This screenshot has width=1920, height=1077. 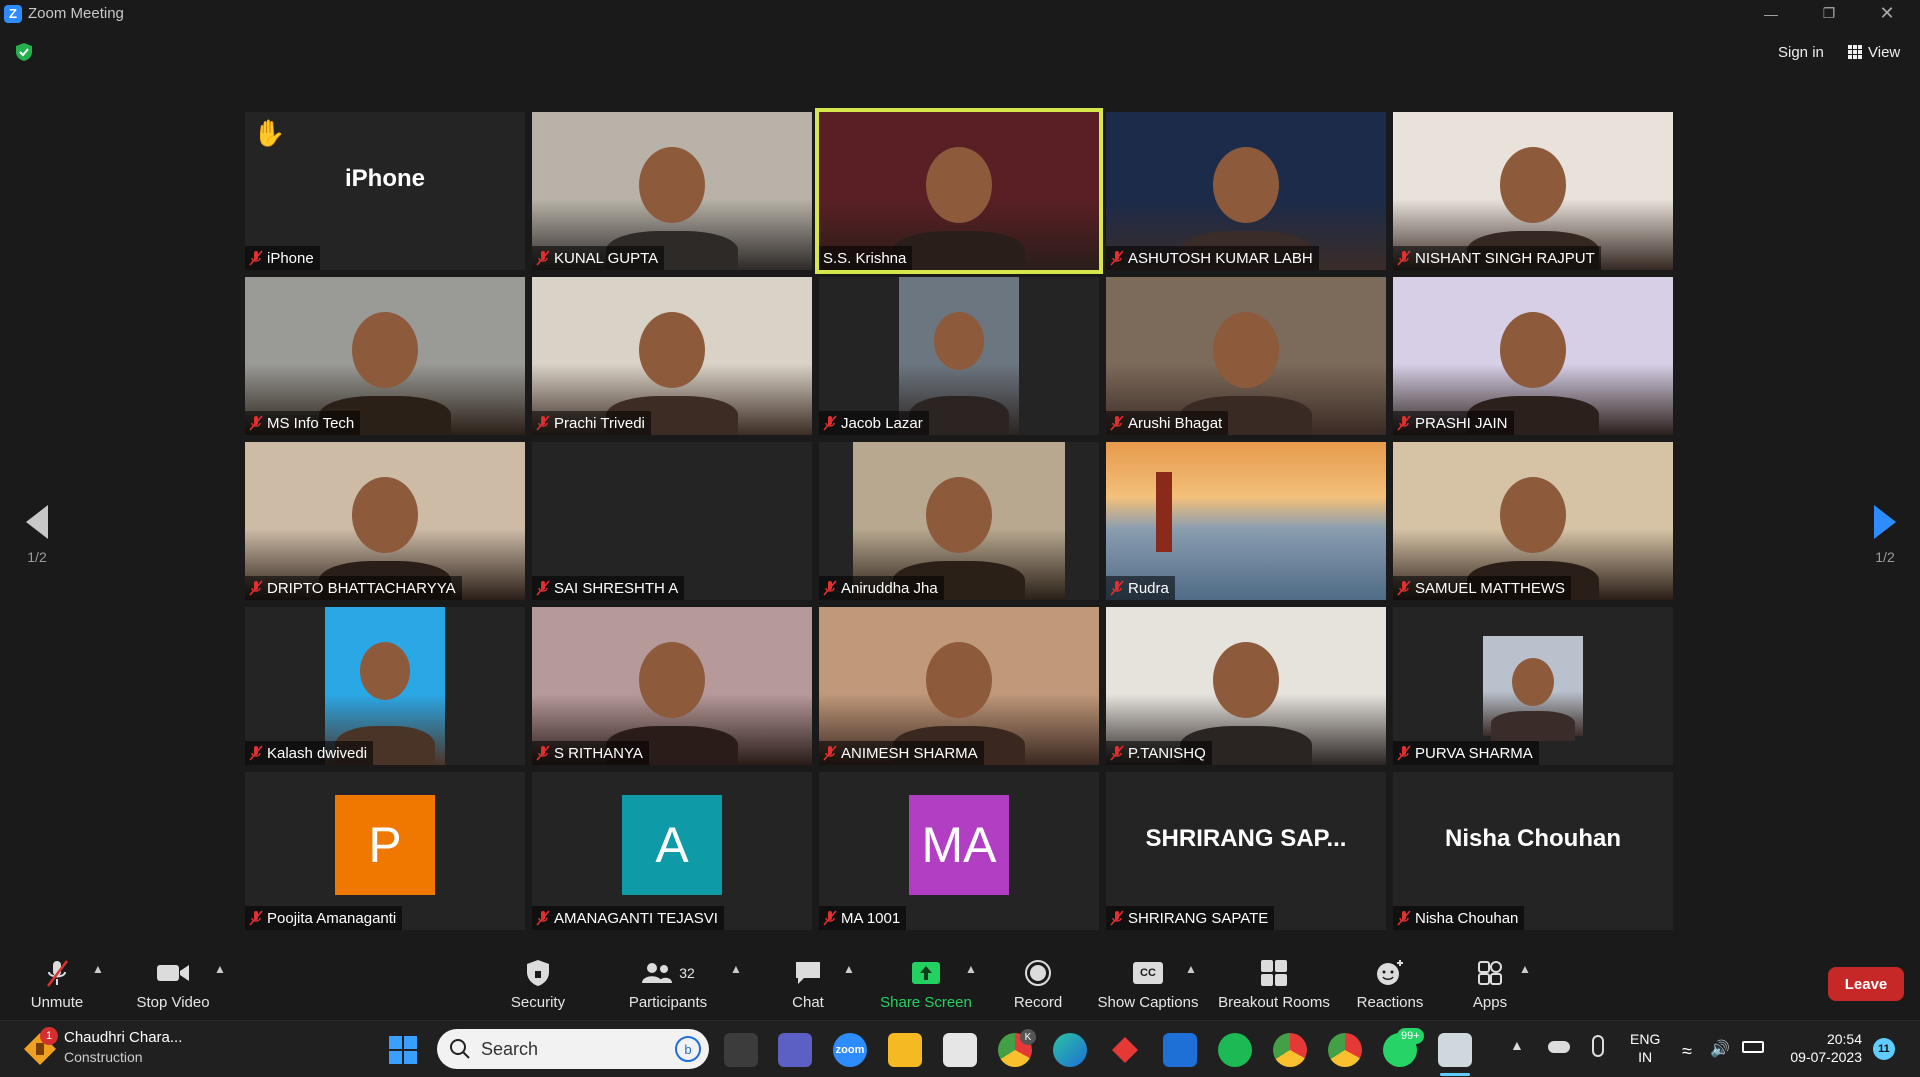 I want to click on record-button: Record, so click(x=1038, y=984).